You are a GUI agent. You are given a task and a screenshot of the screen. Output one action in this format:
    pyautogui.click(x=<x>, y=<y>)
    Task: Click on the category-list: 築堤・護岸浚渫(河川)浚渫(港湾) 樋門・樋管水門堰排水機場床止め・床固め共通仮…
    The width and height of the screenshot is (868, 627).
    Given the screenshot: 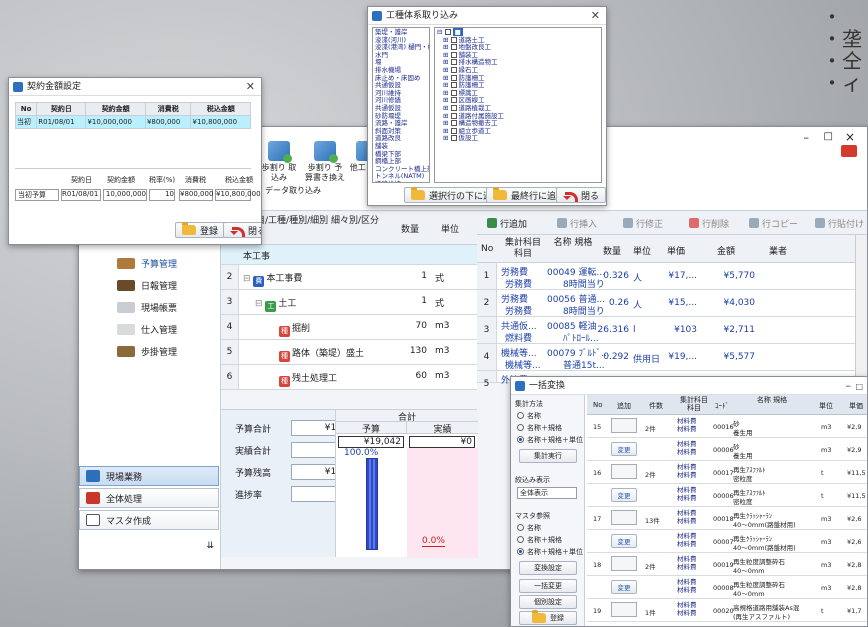 What is the action you would take?
    pyautogui.click(x=401, y=105)
    